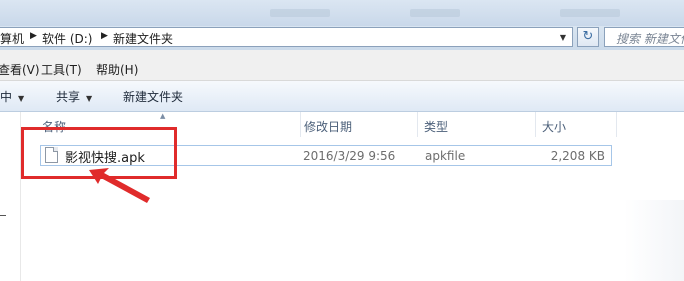  What do you see at coordinates (119, 185) in the screenshot?
I see `annotation-arrow-icon` at bounding box center [119, 185].